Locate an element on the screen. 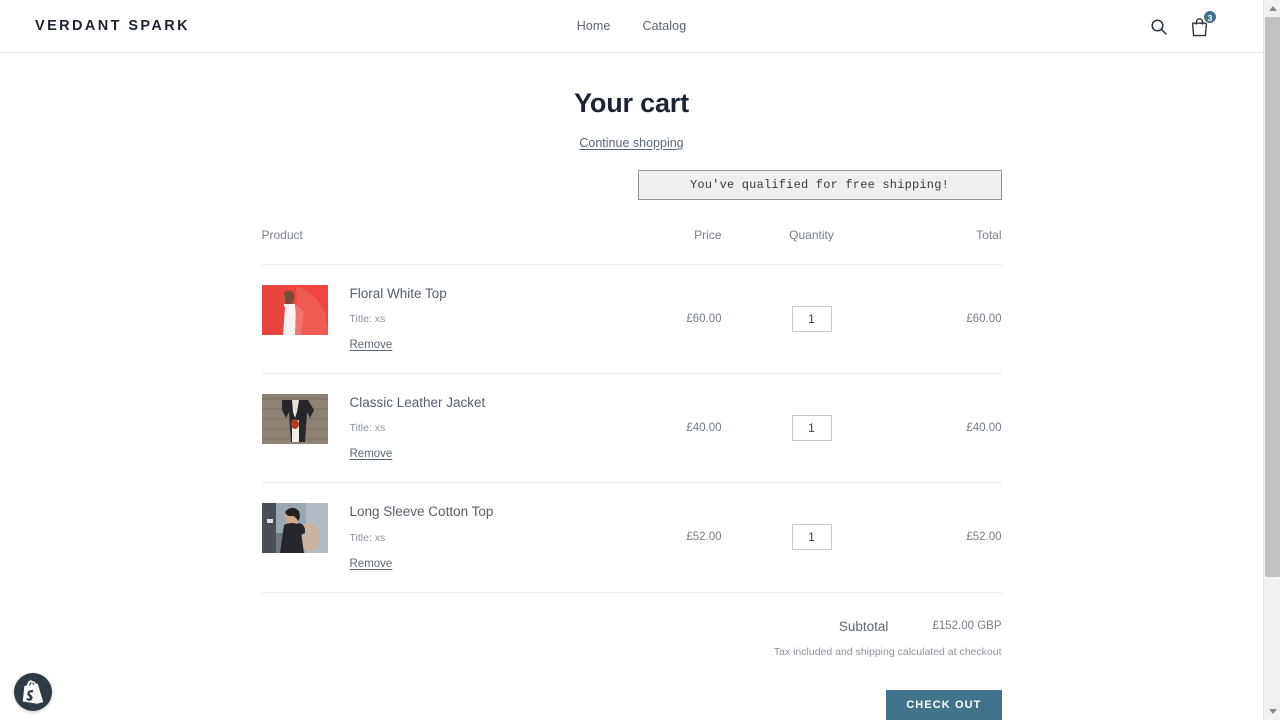 This screenshot has height=720, width=1280. cart-item-price: £52.00 is located at coordinates (666, 537).